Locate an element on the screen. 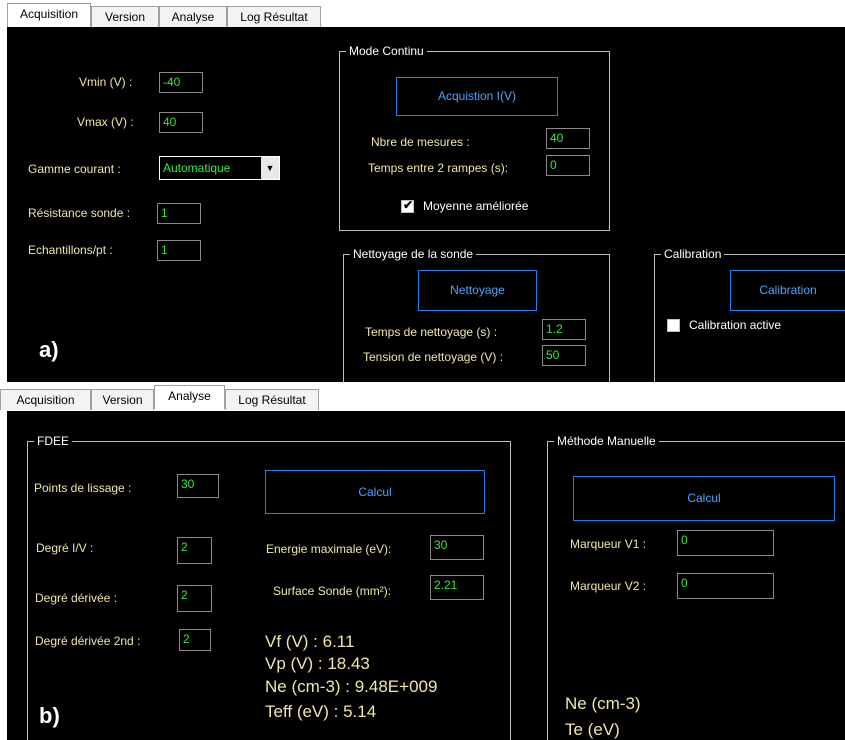  degre-derivee-2nd-label: Degré dérivée 2nd : is located at coordinates (88, 641).